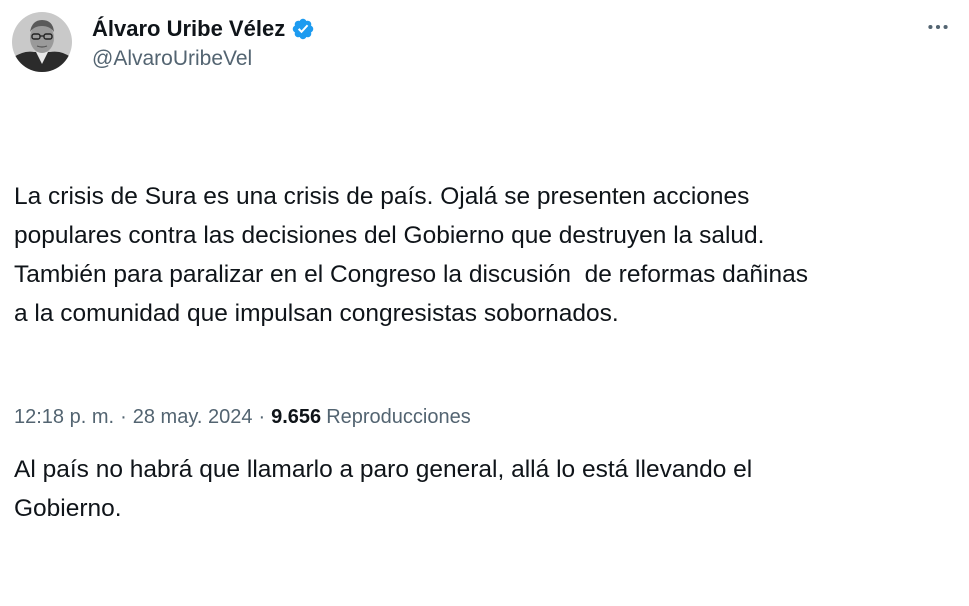 This screenshot has height=606, width=969. Describe the element at coordinates (398, 417) in the screenshot. I see `views-label: Reproducciones` at that location.